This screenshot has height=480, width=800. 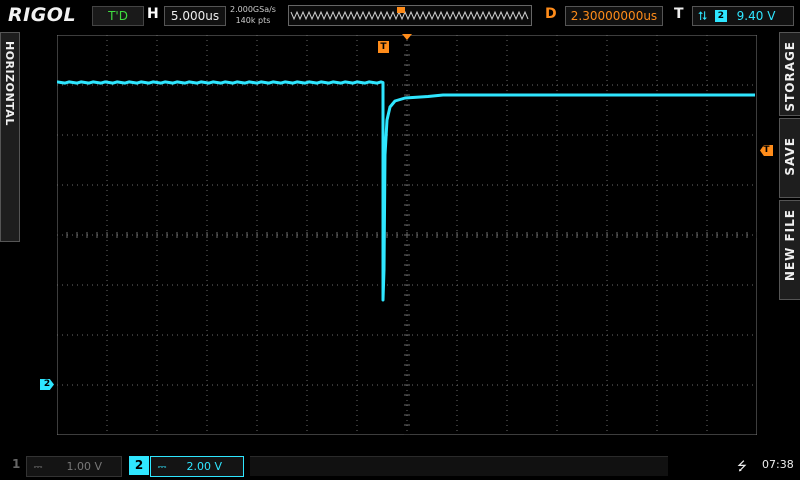 I want to click on sample-rate: 2.000GSa/s, so click(x=253, y=9).